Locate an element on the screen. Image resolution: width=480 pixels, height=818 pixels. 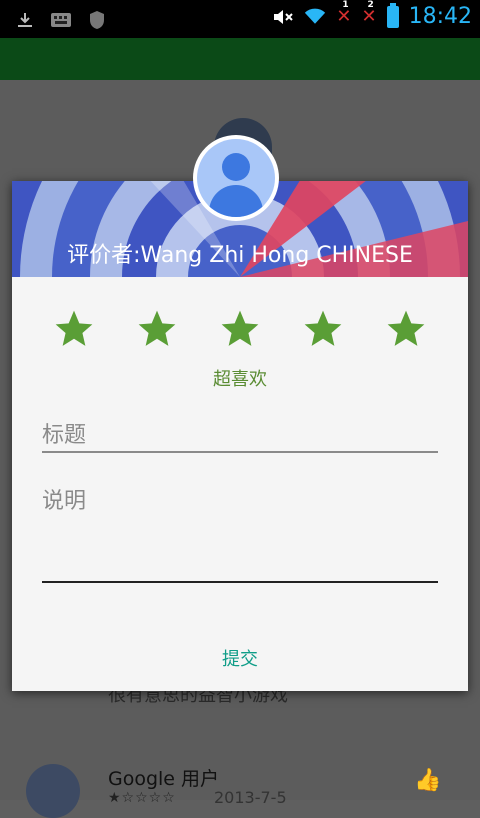
thumbs-up-down-icon: 👍 is located at coordinates (427, 781).